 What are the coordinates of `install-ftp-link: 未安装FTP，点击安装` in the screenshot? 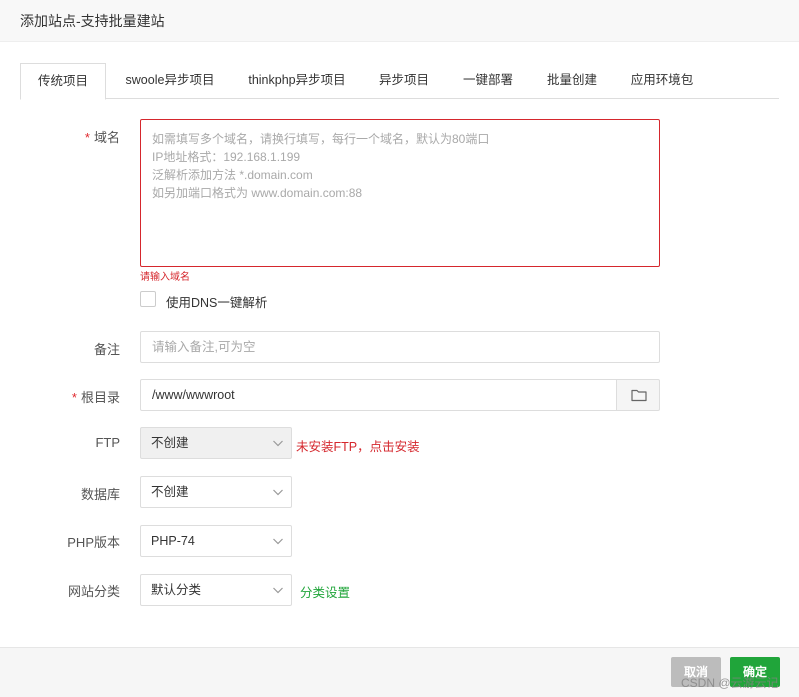 It's located at (358, 445).